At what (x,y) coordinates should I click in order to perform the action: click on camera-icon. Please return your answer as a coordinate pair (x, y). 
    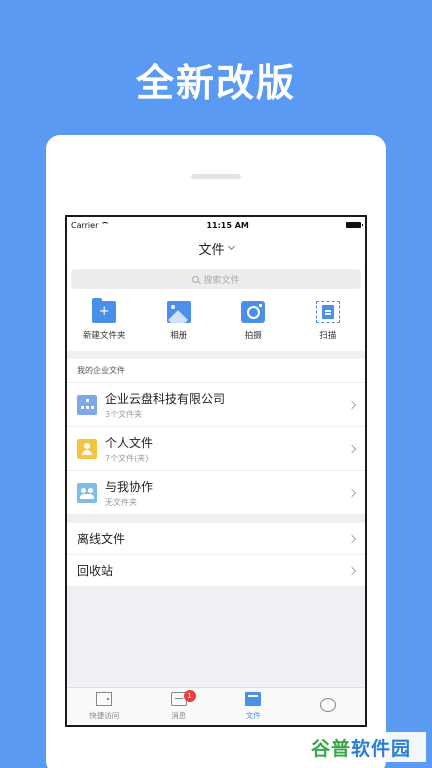
    Looking at the image, I should click on (253, 312).